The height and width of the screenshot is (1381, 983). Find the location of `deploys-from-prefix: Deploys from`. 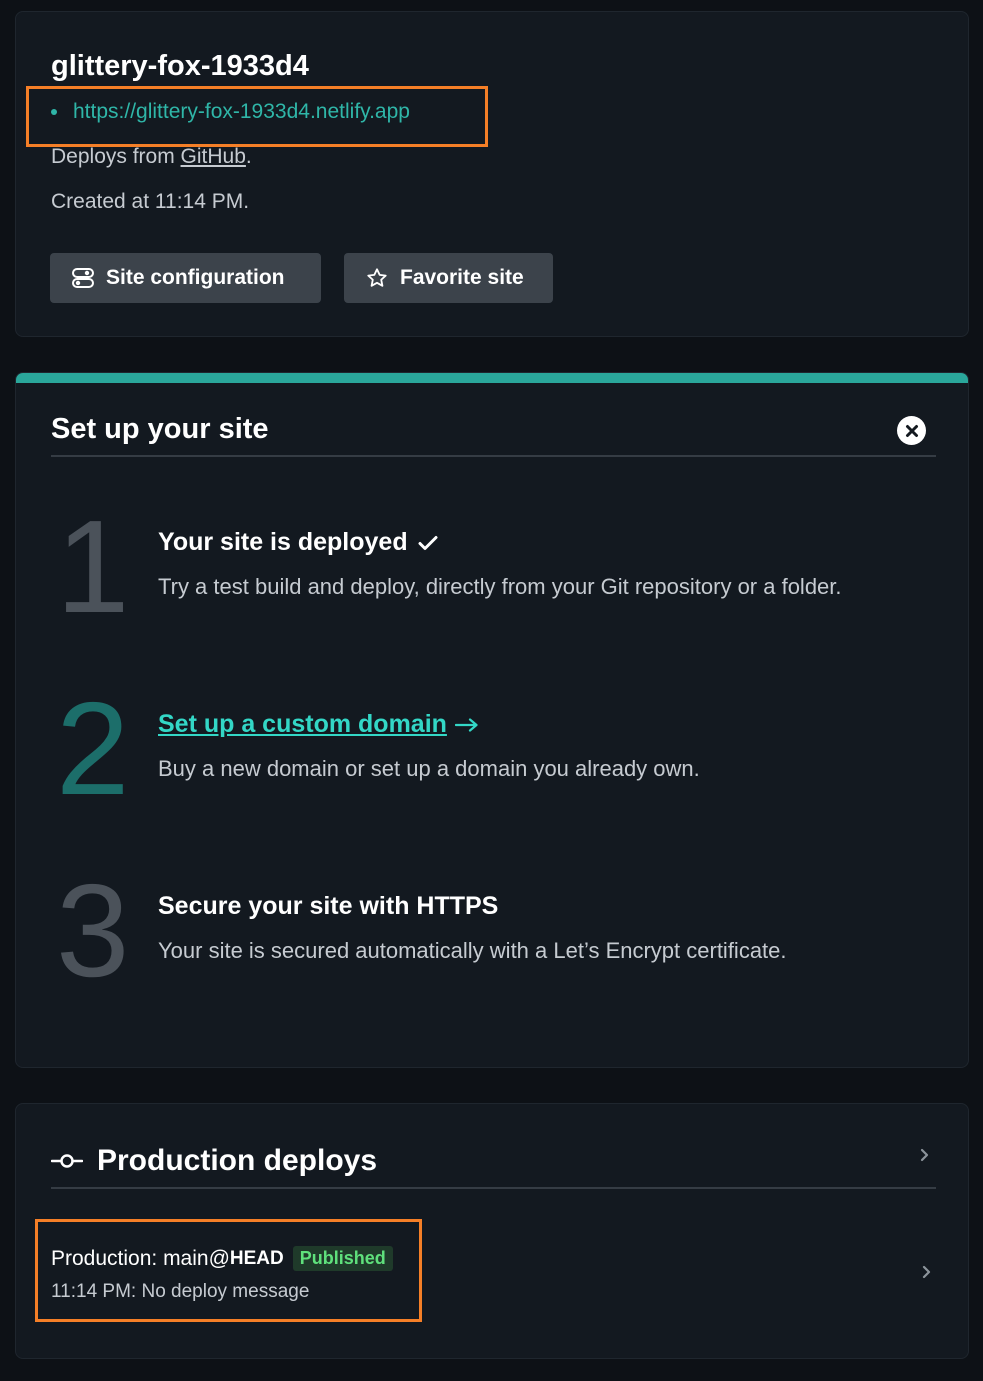

deploys-from-prefix: Deploys from is located at coordinates (116, 156).